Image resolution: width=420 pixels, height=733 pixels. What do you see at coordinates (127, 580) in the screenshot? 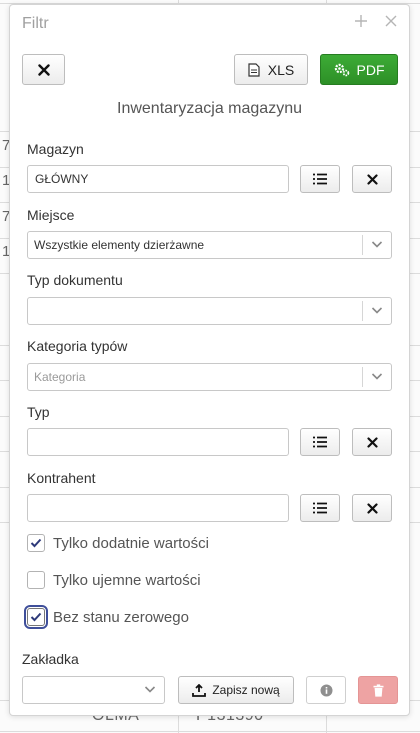
I see `negative-only-label: Tylko ujemne wartości` at bounding box center [127, 580].